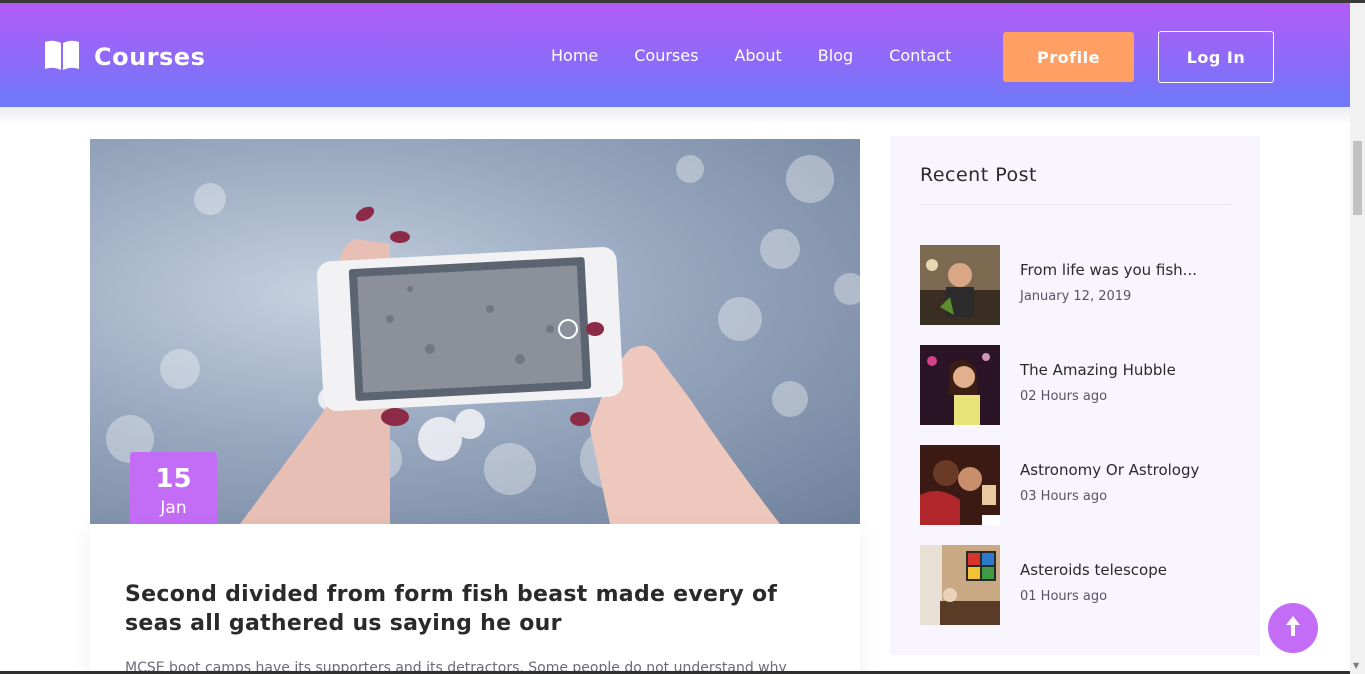  Describe the element at coordinates (666, 55) in the screenshot. I see `nav-link-courses: Courses` at that location.